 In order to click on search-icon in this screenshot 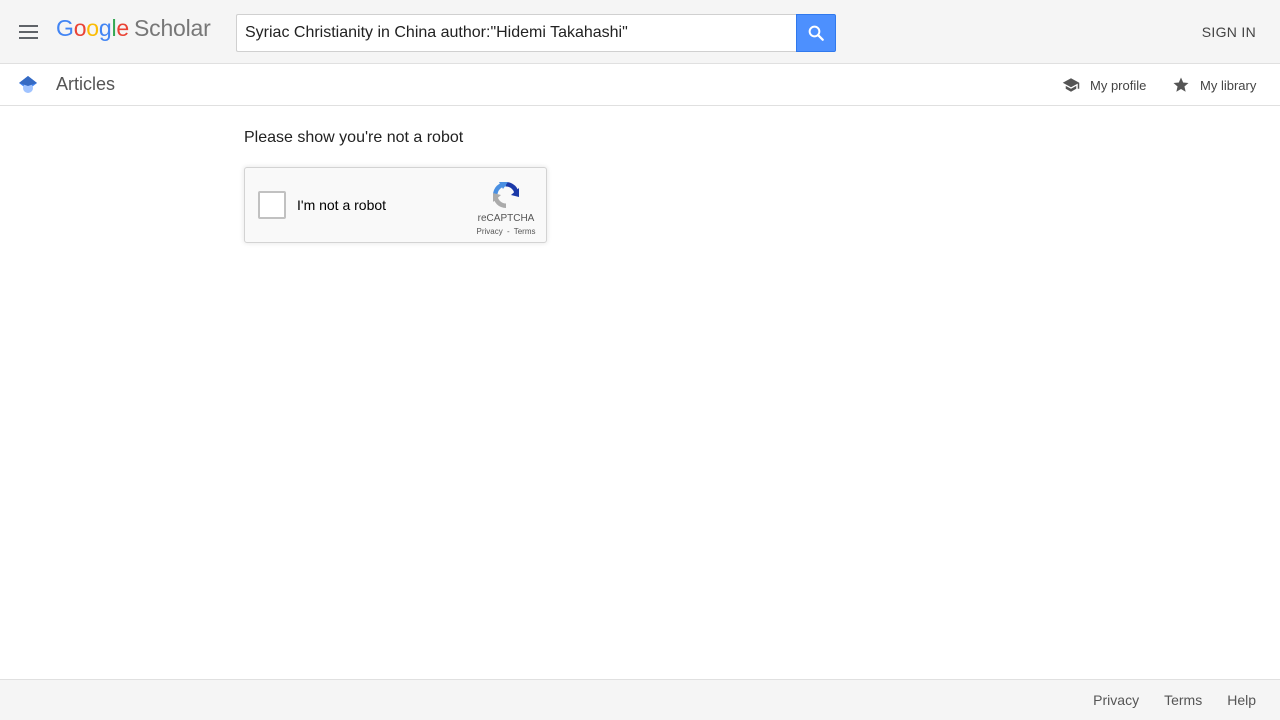, I will do `click(816, 33)`.